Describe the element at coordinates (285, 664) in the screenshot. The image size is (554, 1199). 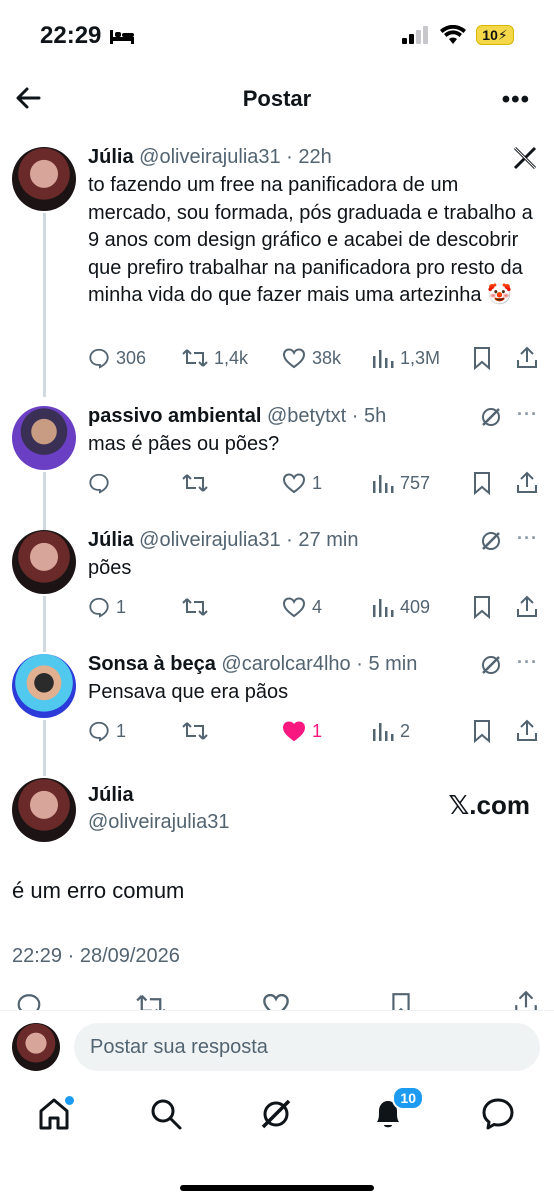
I see `author-handle: @carolcar4lho` at that location.